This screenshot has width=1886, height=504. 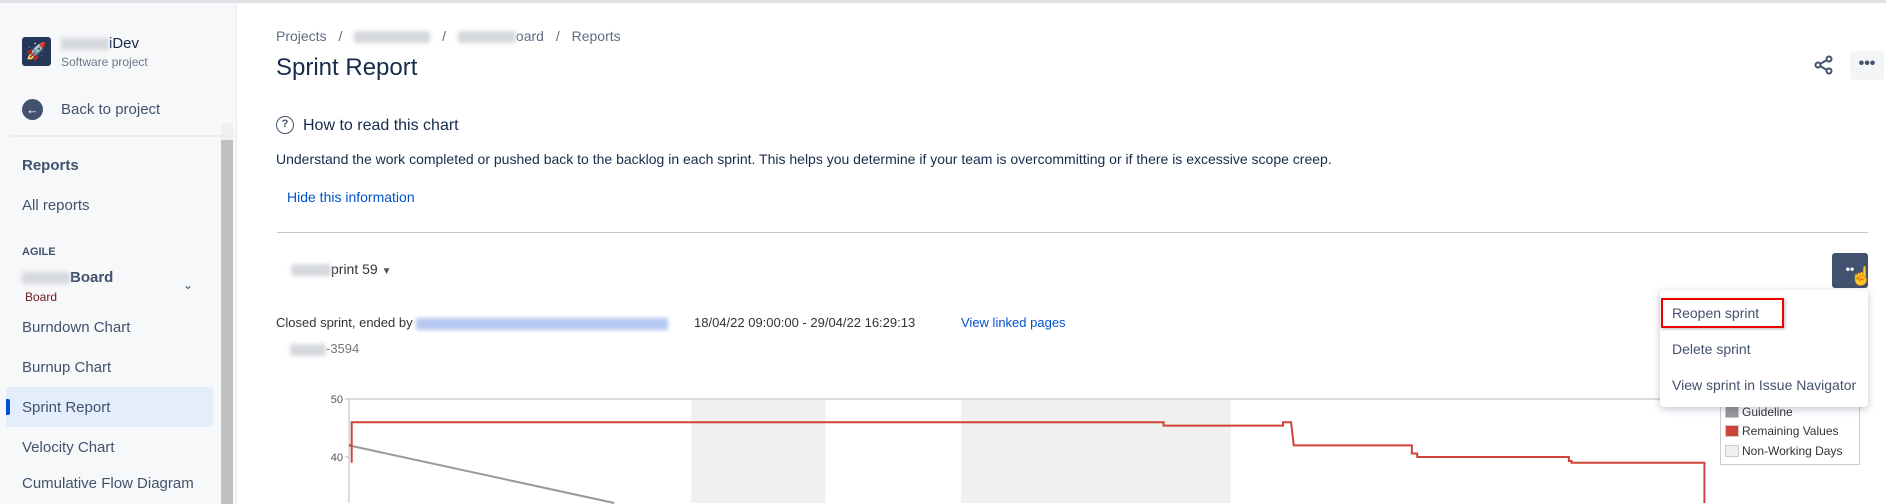 What do you see at coordinates (36, 51) in the screenshot?
I see `project-avatar-rocket-icon: 🚀` at bounding box center [36, 51].